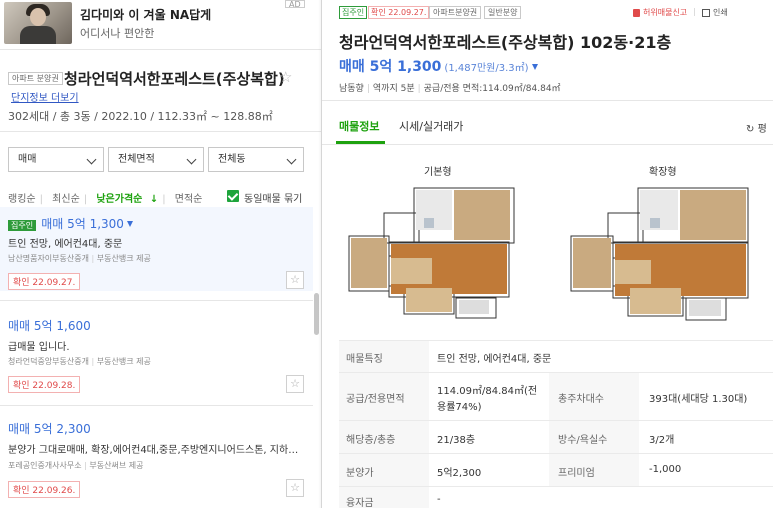  What do you see at coordinates (662, 440) in the screenshot?
I see `spec-value: 3/2개` at bounding box center [662, 440].